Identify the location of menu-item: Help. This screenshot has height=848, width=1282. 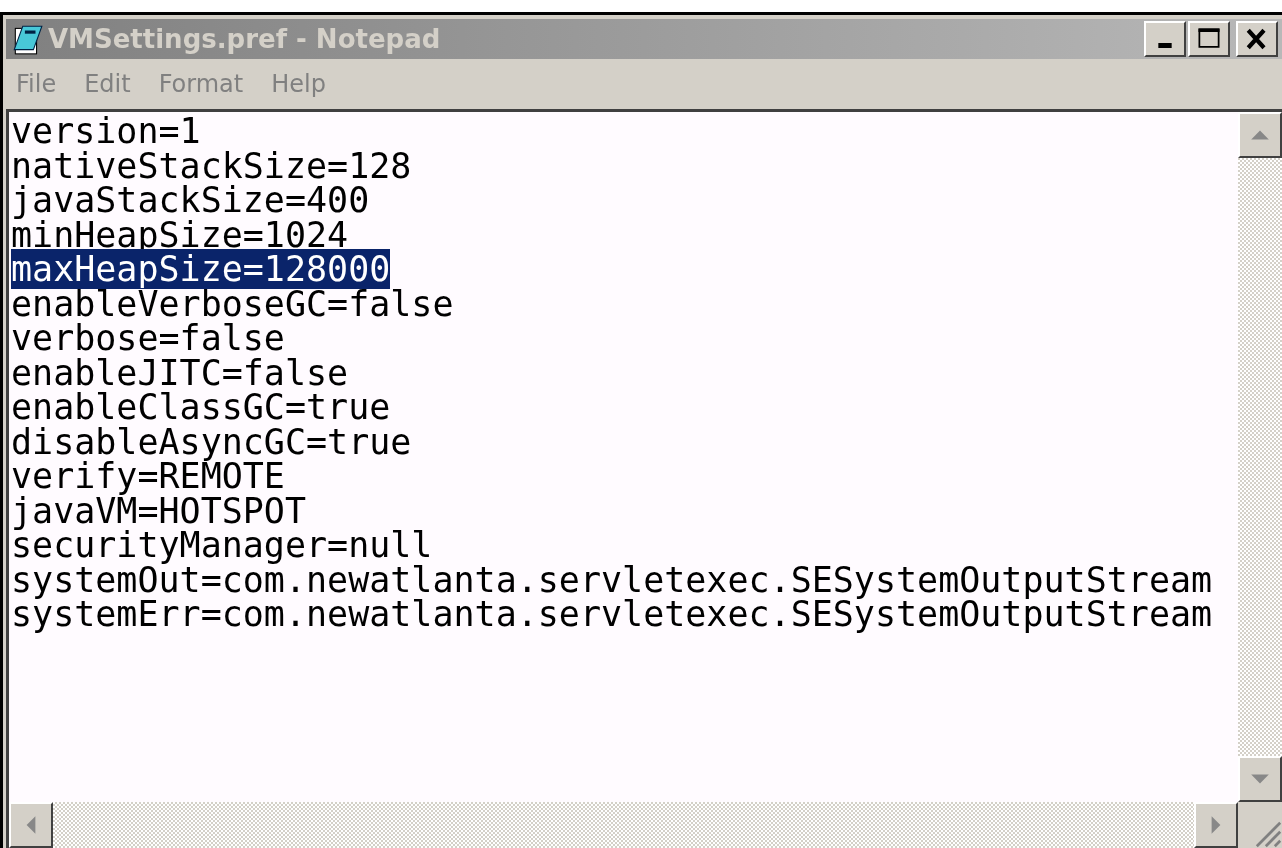
(298, 84).